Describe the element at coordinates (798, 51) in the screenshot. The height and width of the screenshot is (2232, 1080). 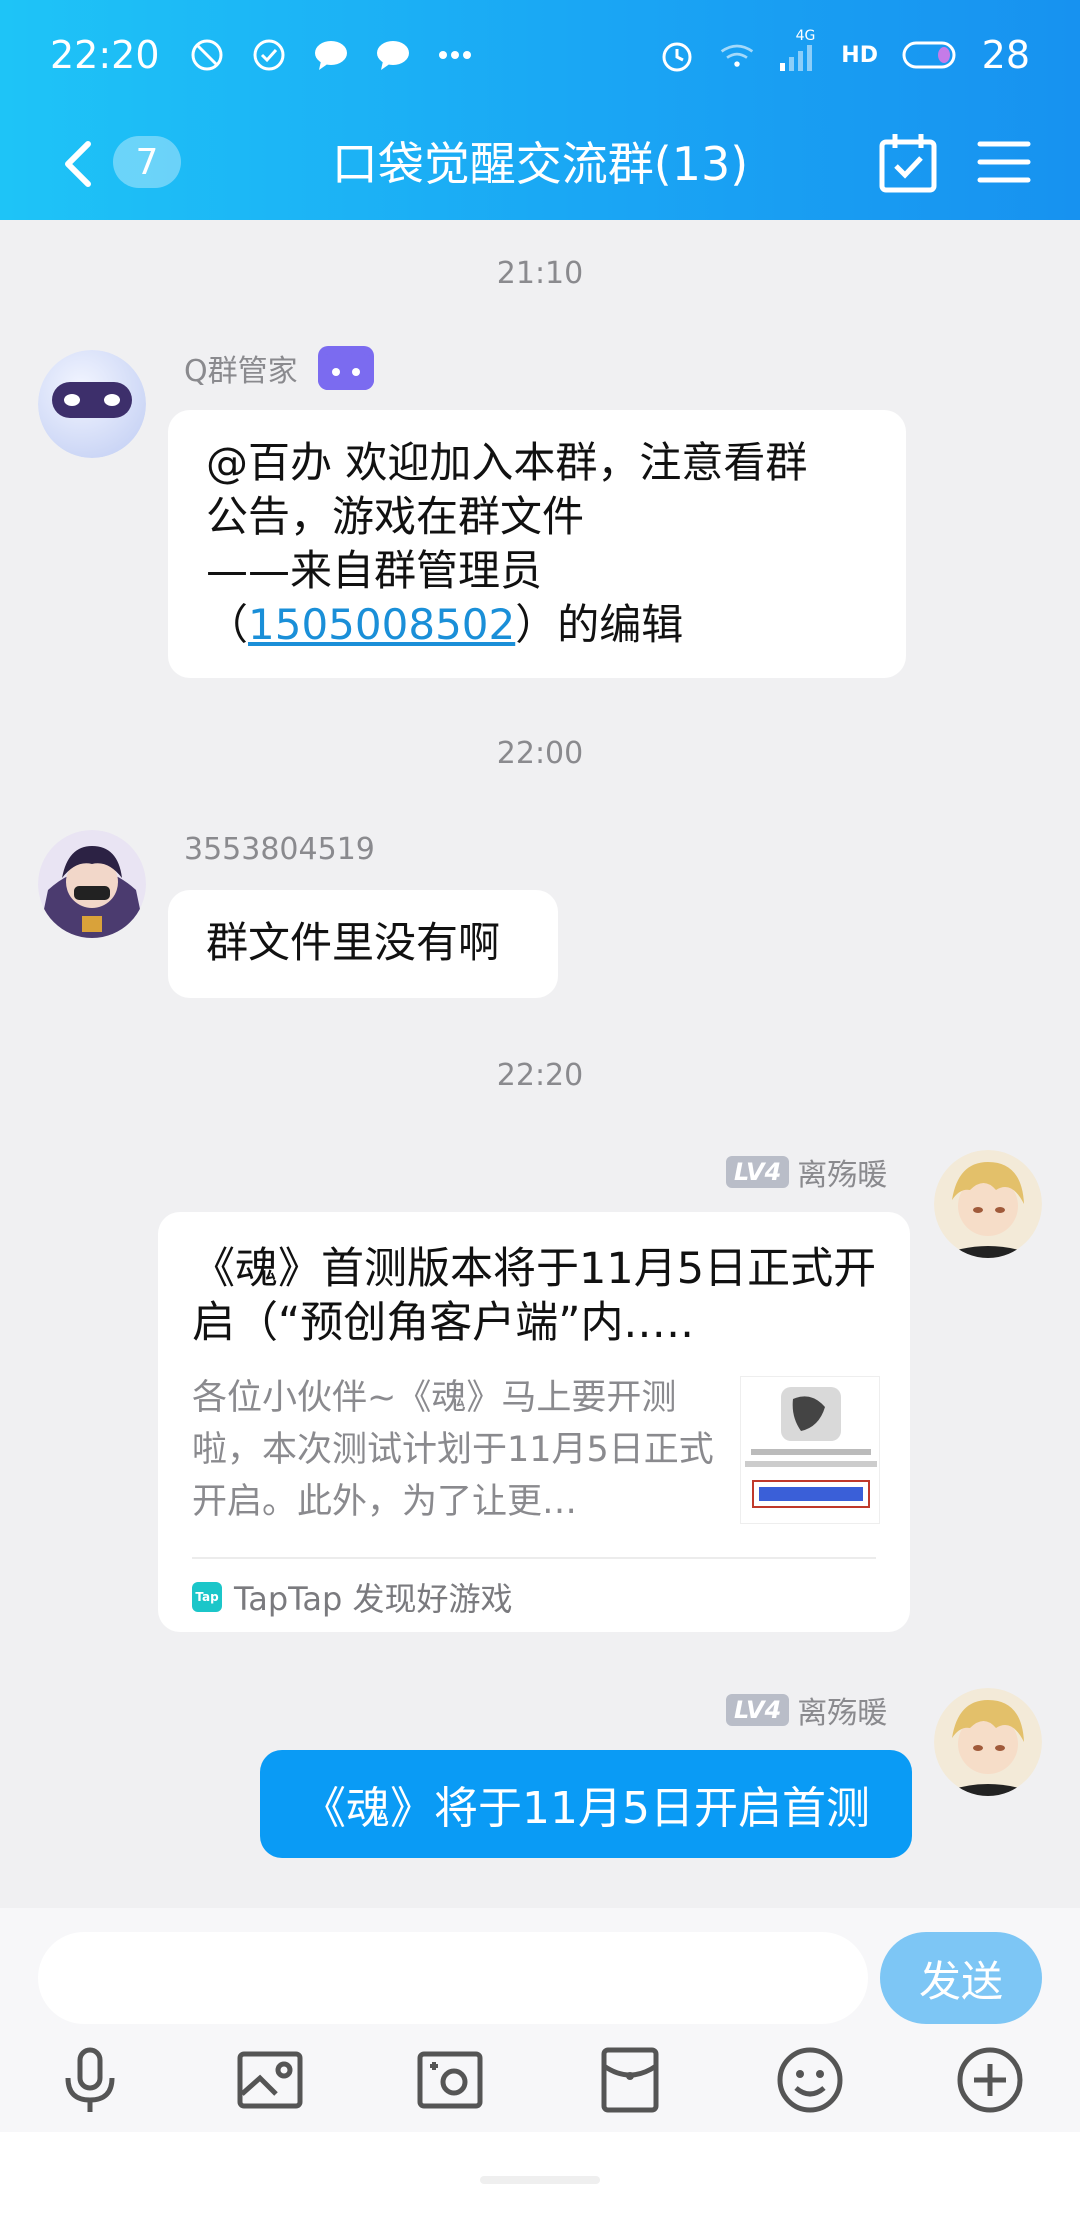
I see `signal-icon: 4G` at that location.